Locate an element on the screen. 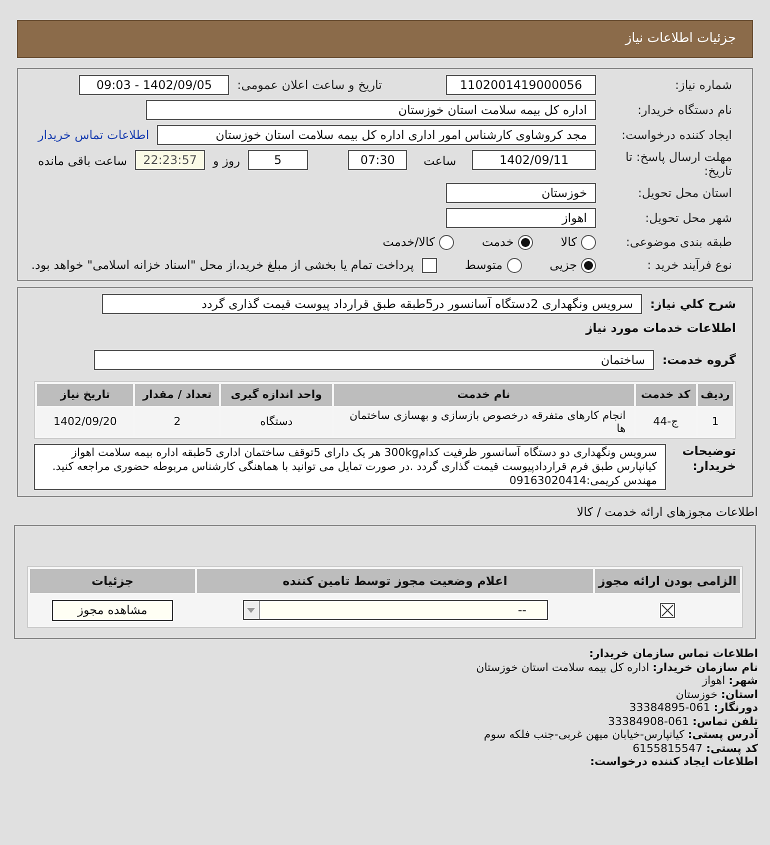  contact-title: اطلاعات تماس سازمان خریدار: is located at coordinates (673, 653).